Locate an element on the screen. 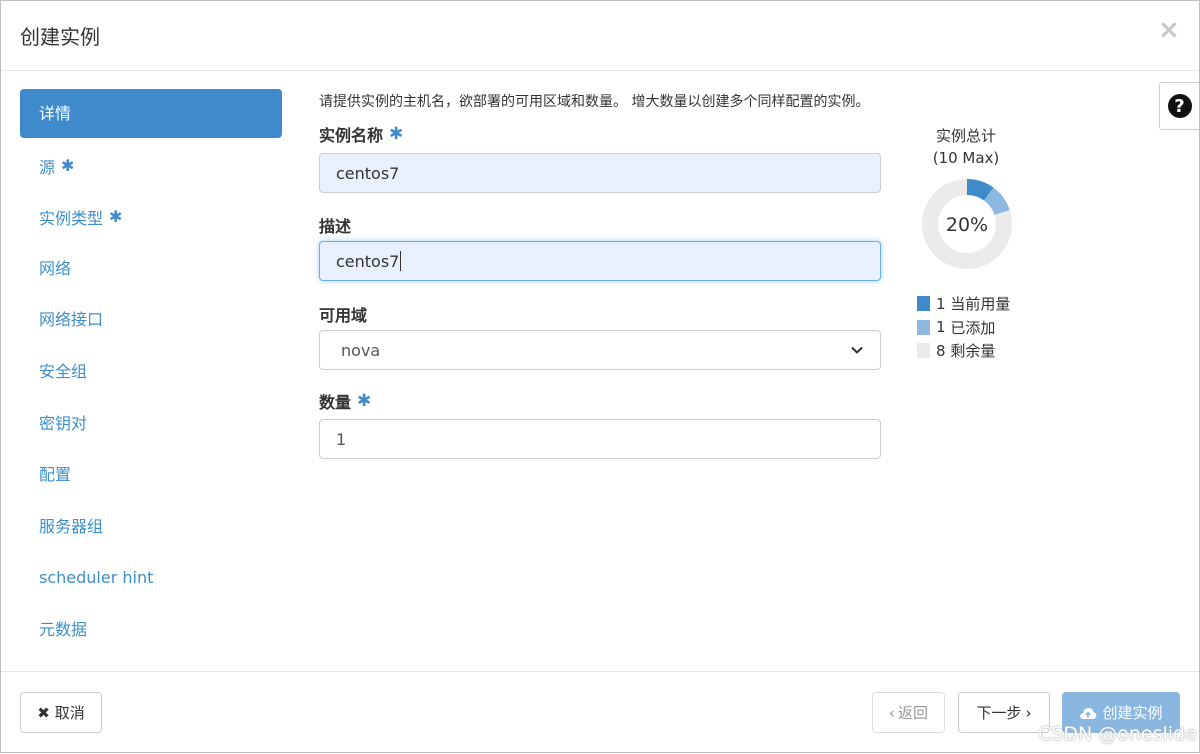 The width and height of the screenshot is (1200, 754). sidebar-item-metadata: 元数据 is located at coordinates (151, 629).